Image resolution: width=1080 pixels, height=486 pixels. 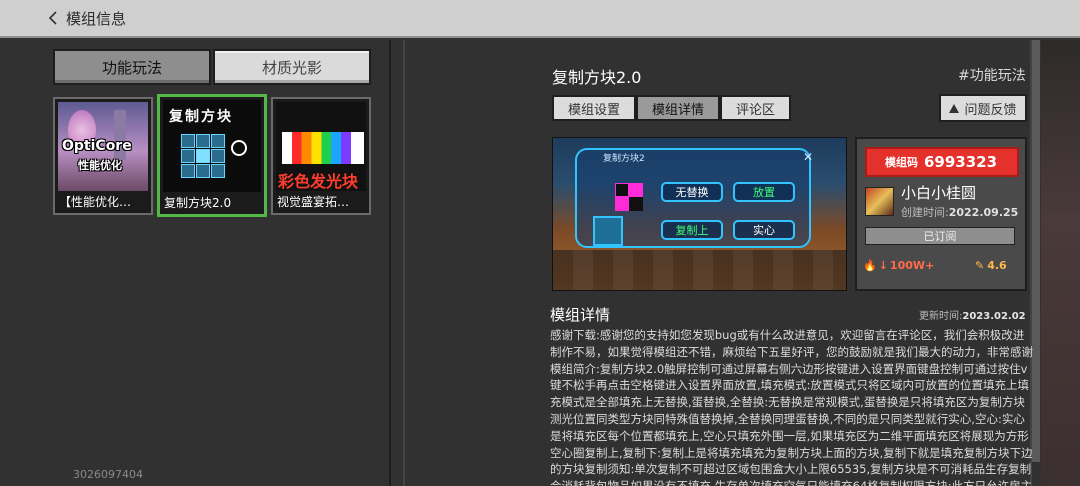 I want to click on floor-texture, so click(x=699, y=270).